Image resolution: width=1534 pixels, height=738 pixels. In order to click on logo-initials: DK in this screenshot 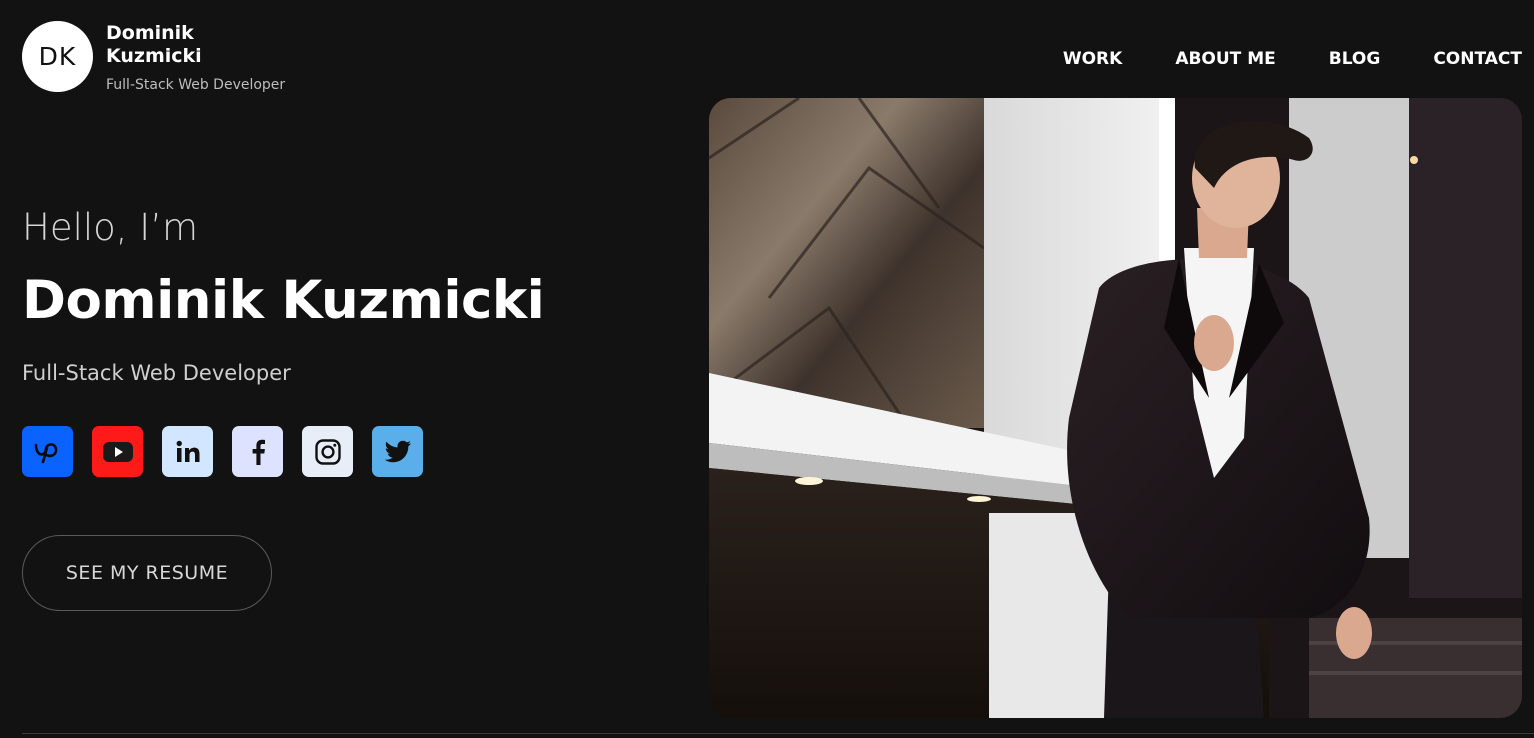, I will do `click(57, 56)`.